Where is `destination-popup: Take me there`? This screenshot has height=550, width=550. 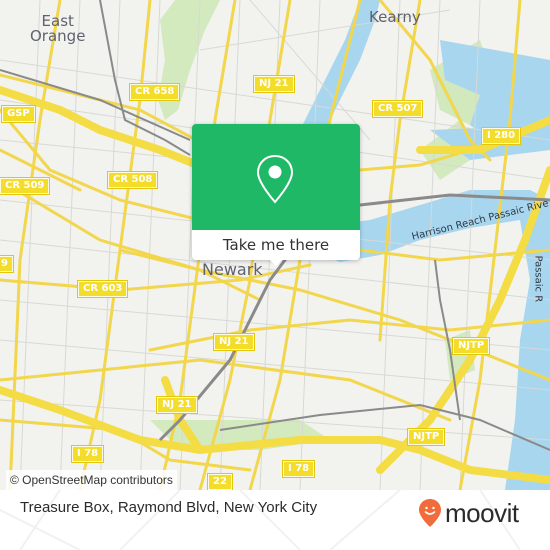 destination-popup: Take me there is located at coordinates (276, 195).